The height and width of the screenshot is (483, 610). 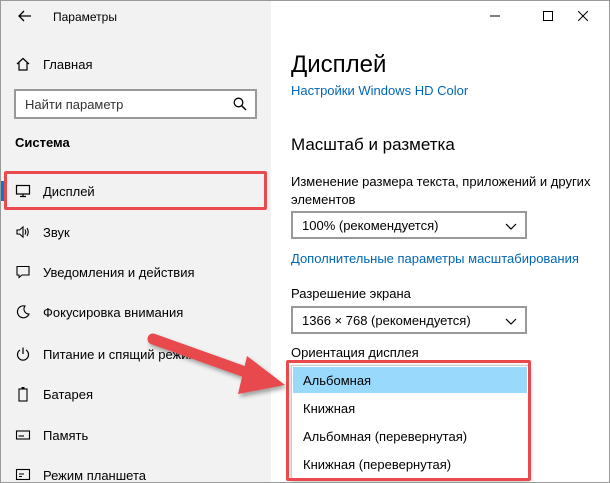 What do you see at coordinates (373, 144) in the screenshot?
I see `scale-section-title: Масштаб и разметка` at bounding box center [373, 144].